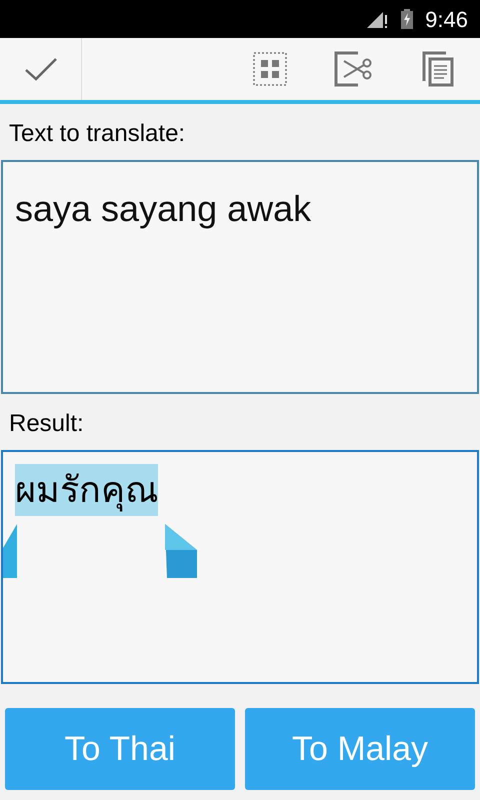 The height and width of the screenshot is (800, 480). What do you see at coordinates (86, 490) in the screenshot?
I see `result-text: ผมรักคุณ` at bounding box center [86, 490].